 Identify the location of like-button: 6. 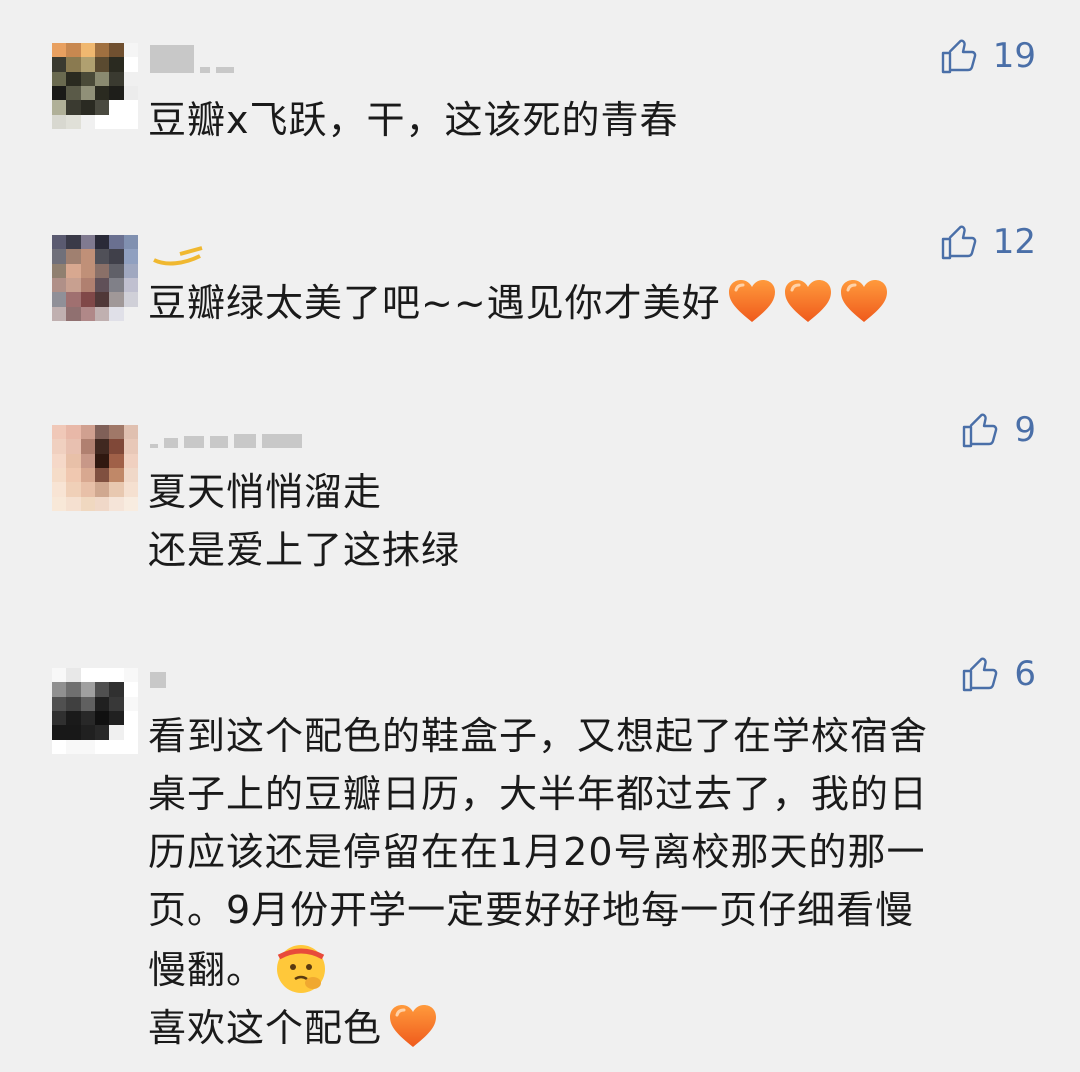
(998, 674).